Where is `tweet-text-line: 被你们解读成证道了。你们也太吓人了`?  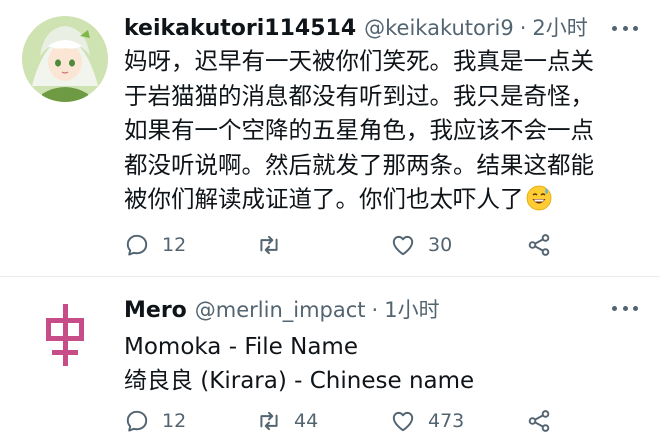
tweet-text-line: 被你们解读成证道了。你们也太吓人了 is located at coordinates (379, 199).